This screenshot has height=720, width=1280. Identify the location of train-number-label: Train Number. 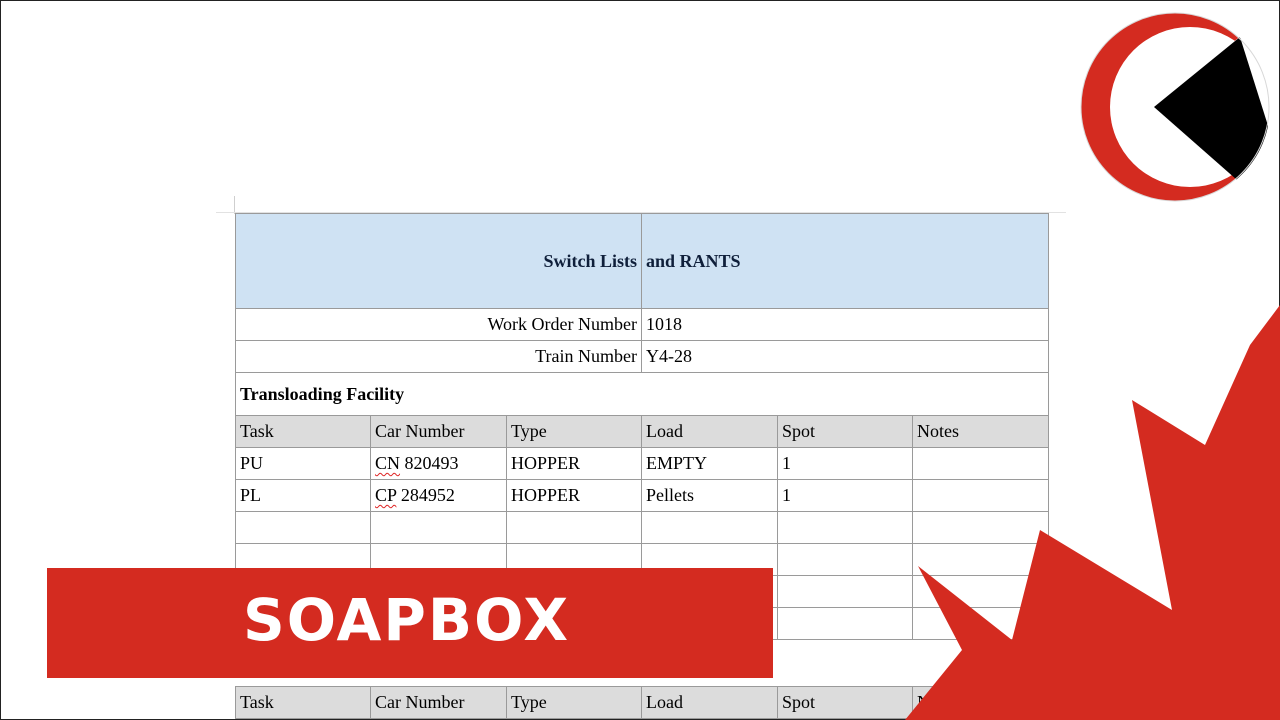
(438, 356).